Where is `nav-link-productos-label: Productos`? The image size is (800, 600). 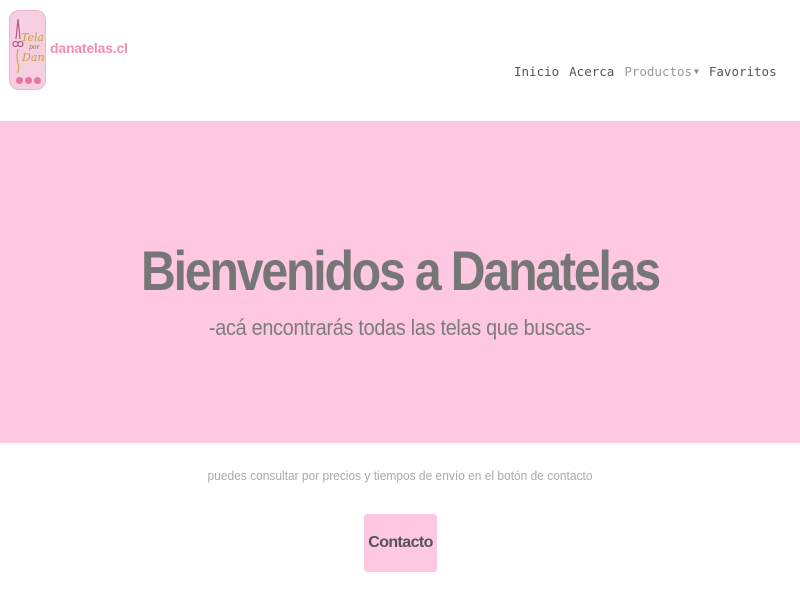
nav-link-productos-label: Productos is located at coordinates (658, 71).